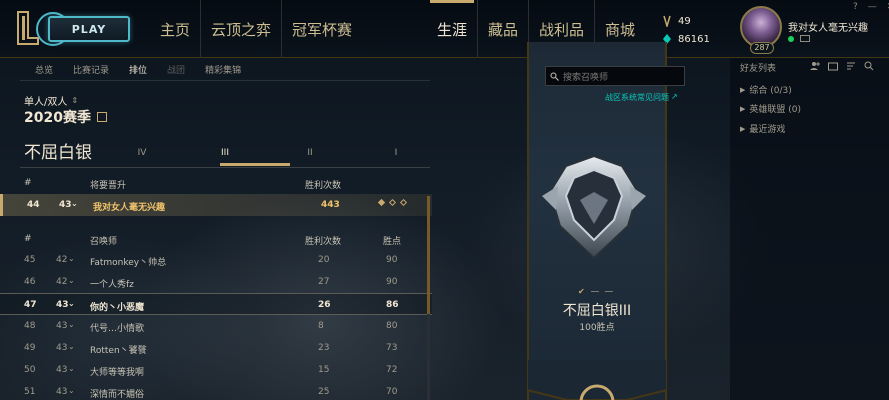 The width and height of the screenshot is (889, 400). Describe the element at coordinates (176, 29) in the screenshot. I see `nav-home: 主页` at that location.